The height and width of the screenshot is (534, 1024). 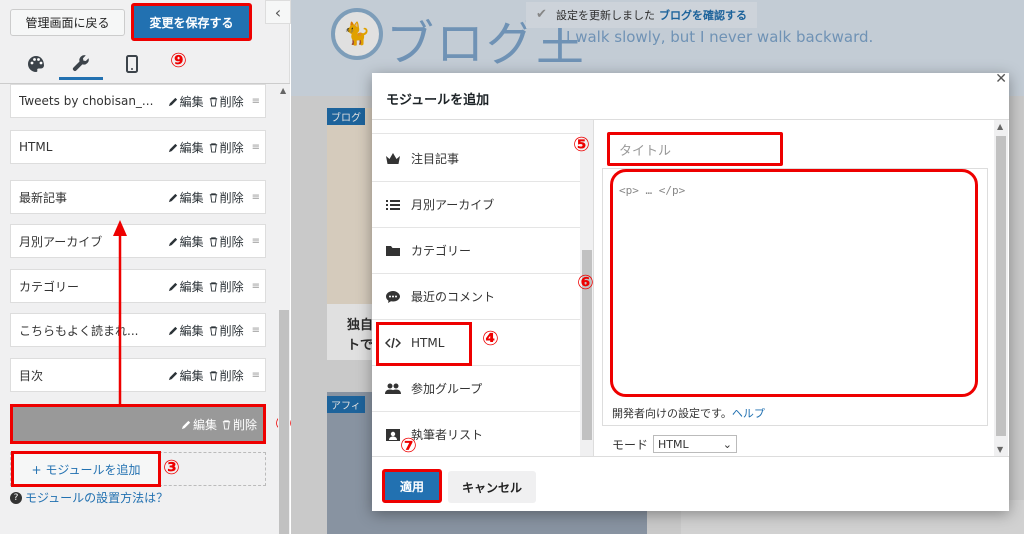 I want to click on back-to-admin-button: 管理画面に戻る, so click(x=67, y=22).